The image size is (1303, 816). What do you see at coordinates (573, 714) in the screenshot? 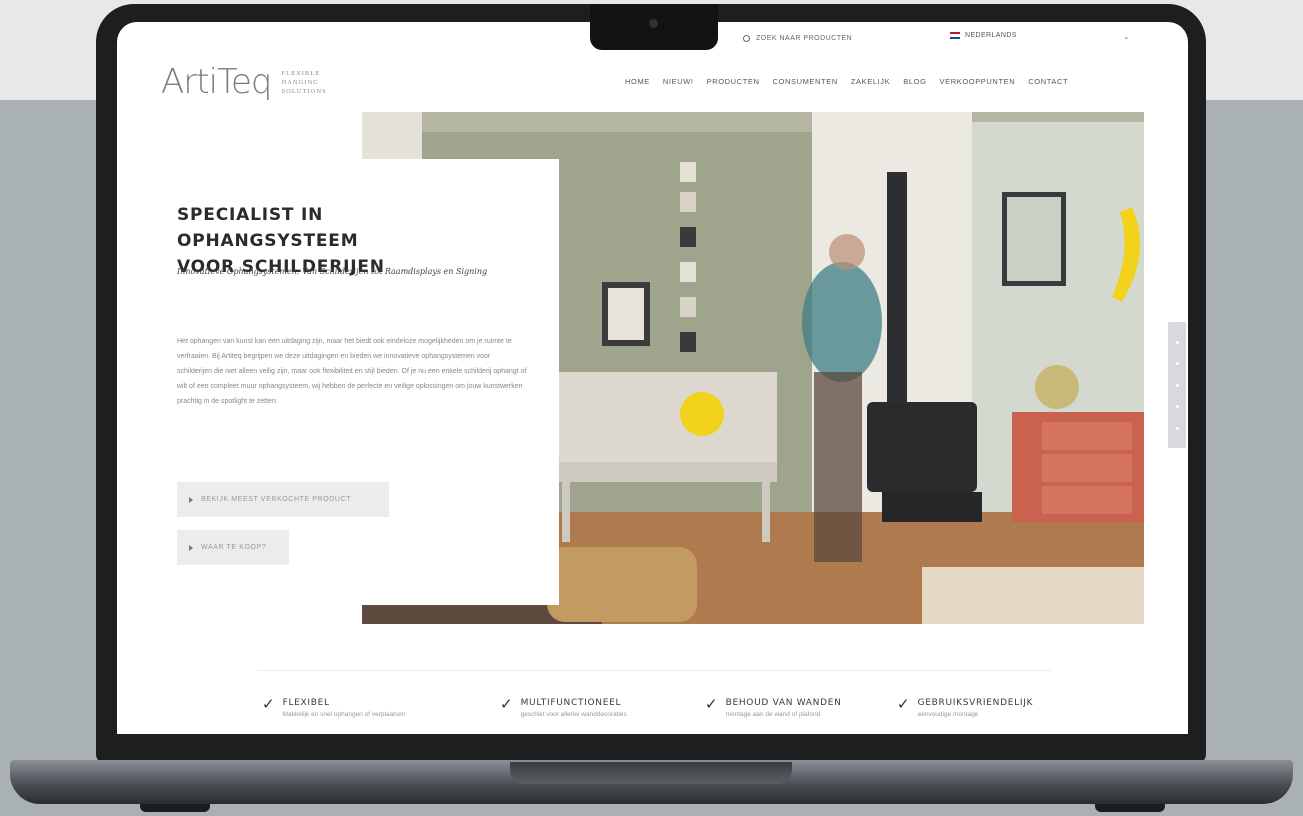
I see `feature-desc: geschikt voor allerlei wanddecoraties` at bounding box center [573, 714].